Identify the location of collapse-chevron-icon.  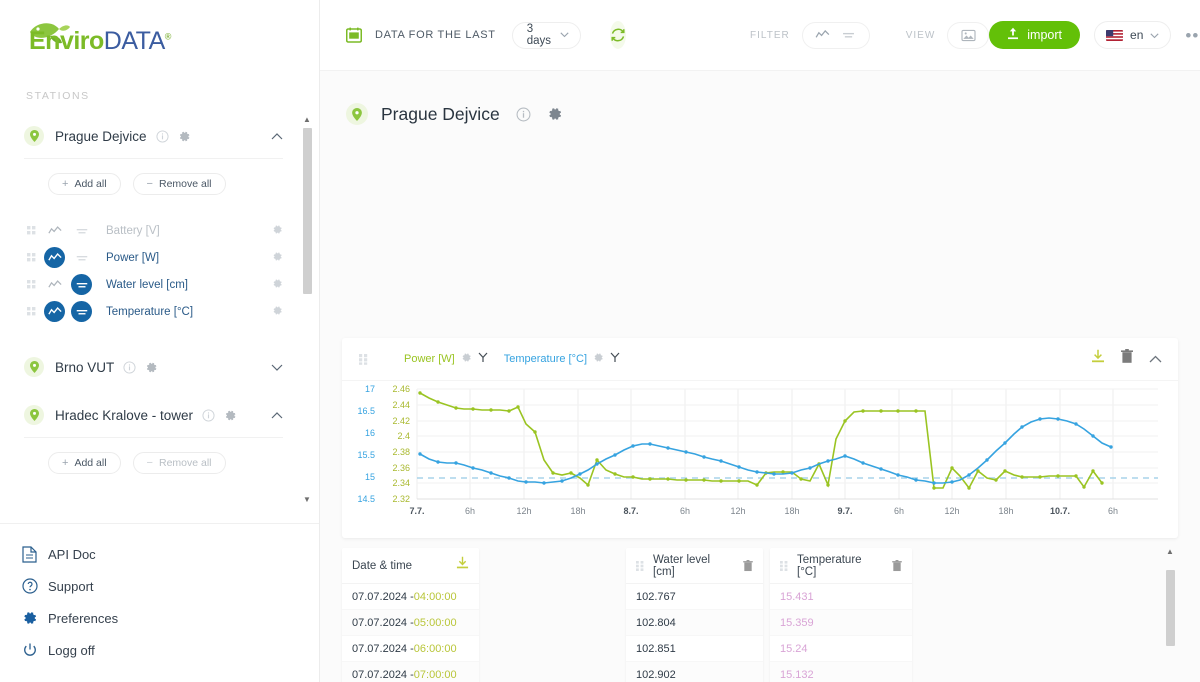
(1155, 359).